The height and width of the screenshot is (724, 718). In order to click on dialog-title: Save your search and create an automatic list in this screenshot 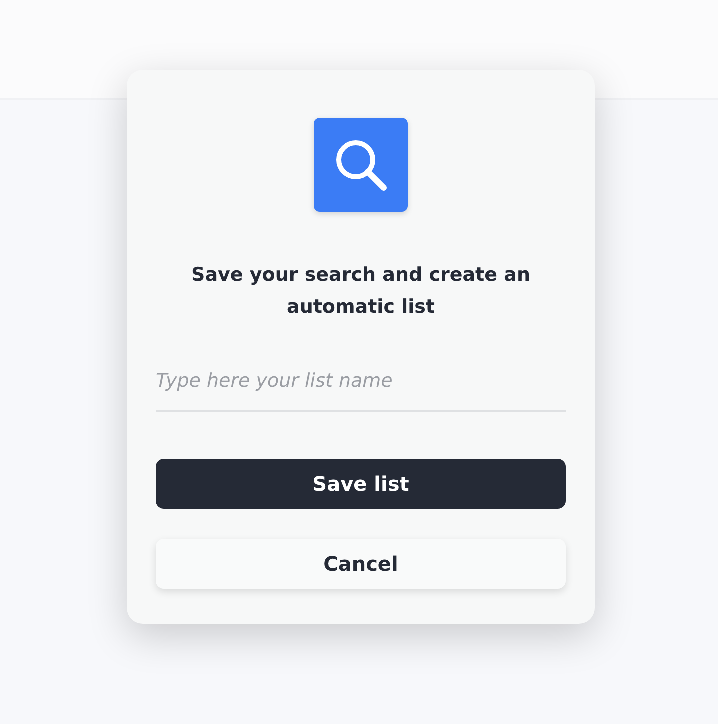, I will do `click(361, 291)`.